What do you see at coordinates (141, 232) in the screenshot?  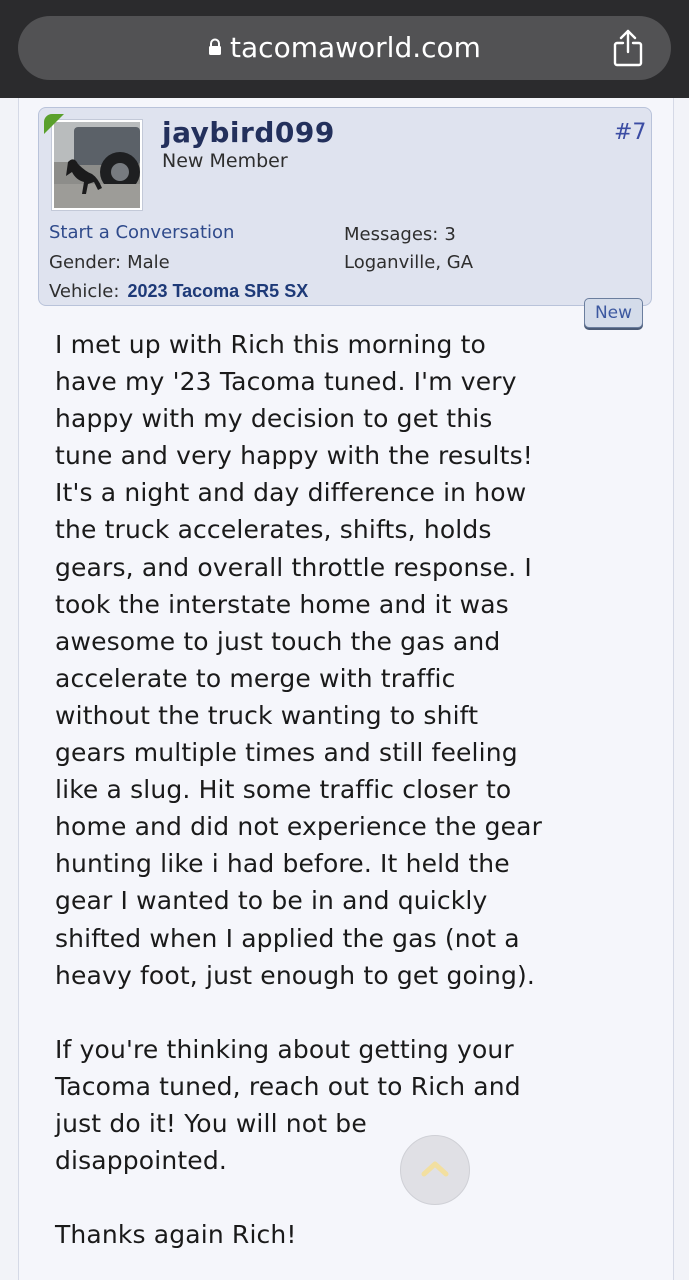 I see `start-conversation-link: Start a Conversation` at bounding box center [141, 232].